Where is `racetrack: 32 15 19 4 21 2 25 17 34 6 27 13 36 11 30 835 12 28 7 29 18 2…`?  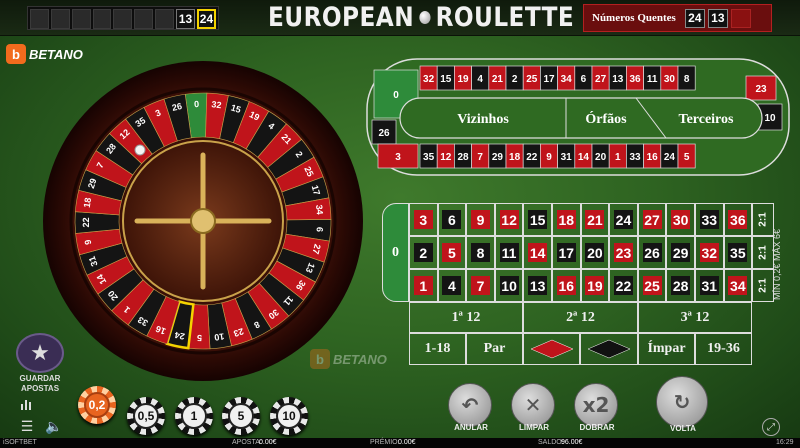 racetrack: 32 15 19 4 21 2 25 17 34 6 27 13 36 11 30 835 12 28 7 29 18 2… is located at coordinates (578, 117).